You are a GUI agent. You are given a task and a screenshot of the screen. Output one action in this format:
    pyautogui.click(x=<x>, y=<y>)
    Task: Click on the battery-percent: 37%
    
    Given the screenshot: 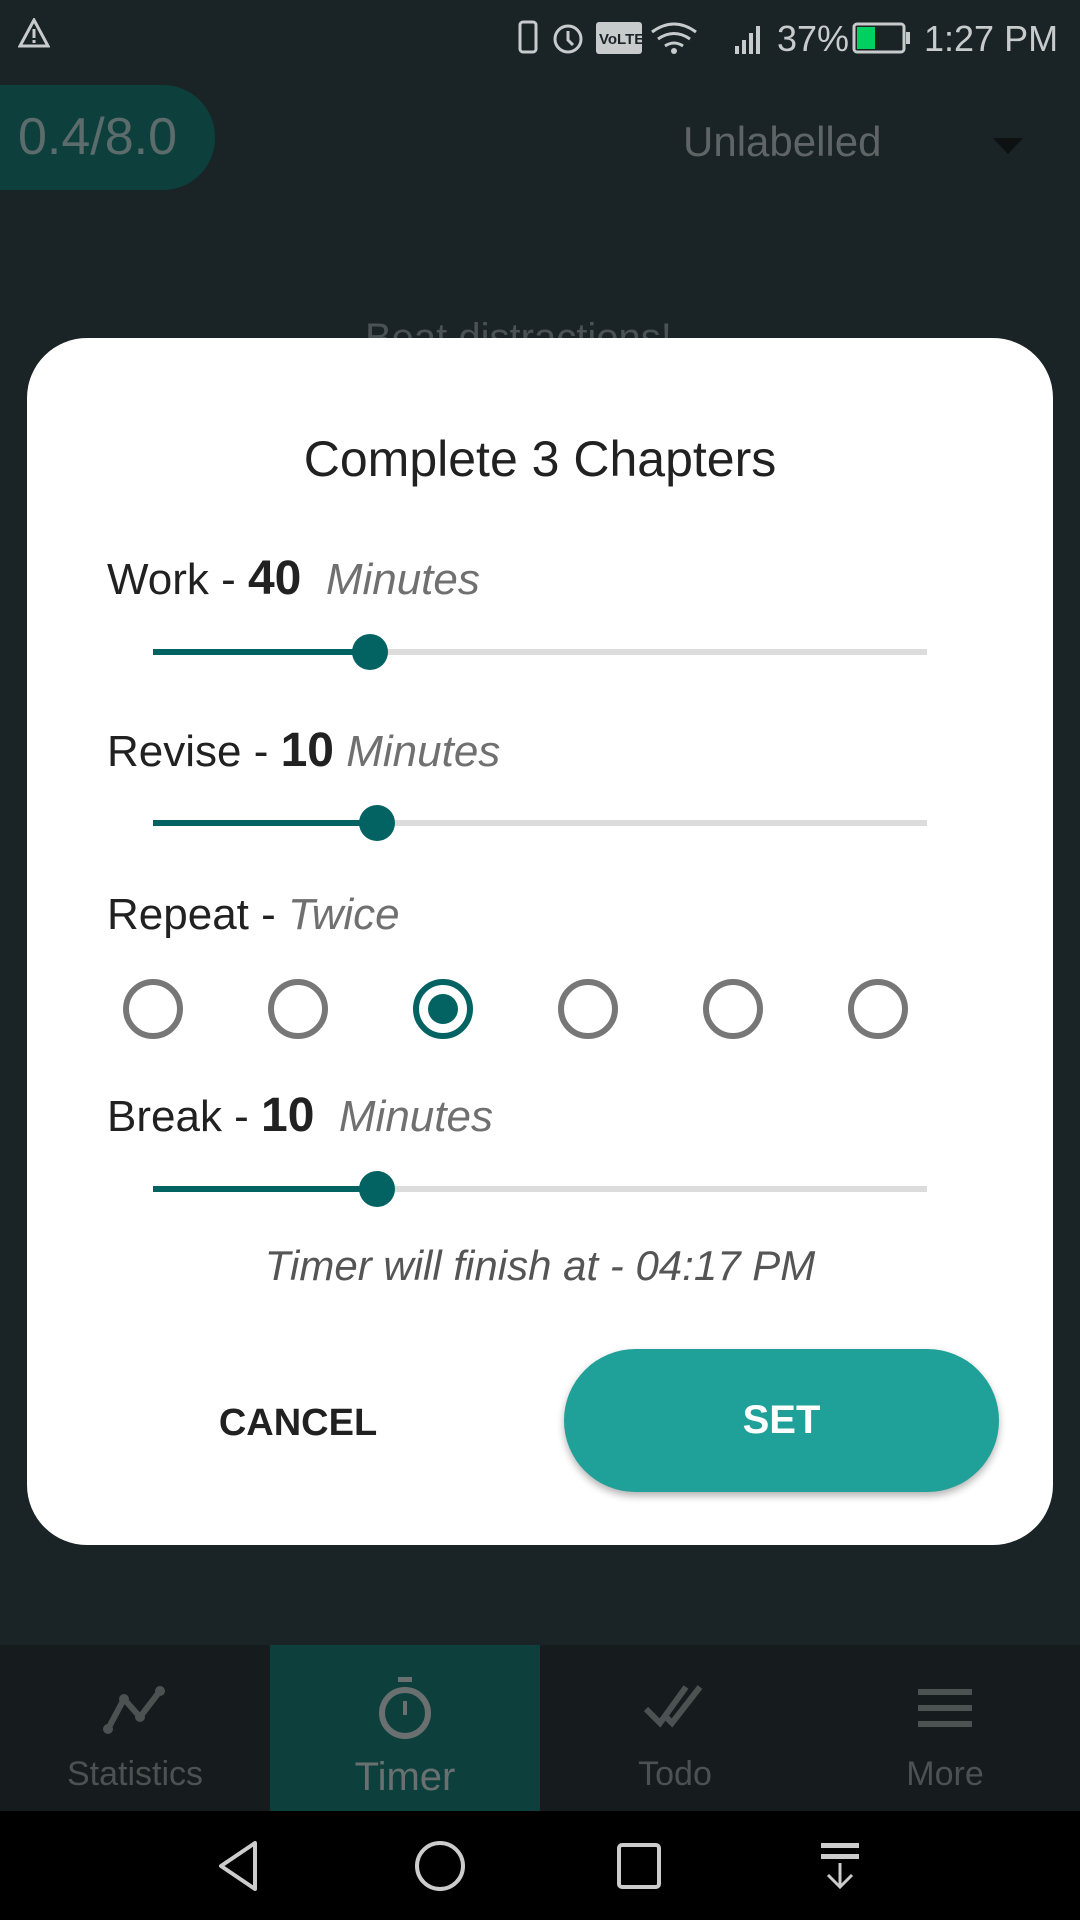 What is the action you would take?
    pyautogui.click(x=813, y=38)
    